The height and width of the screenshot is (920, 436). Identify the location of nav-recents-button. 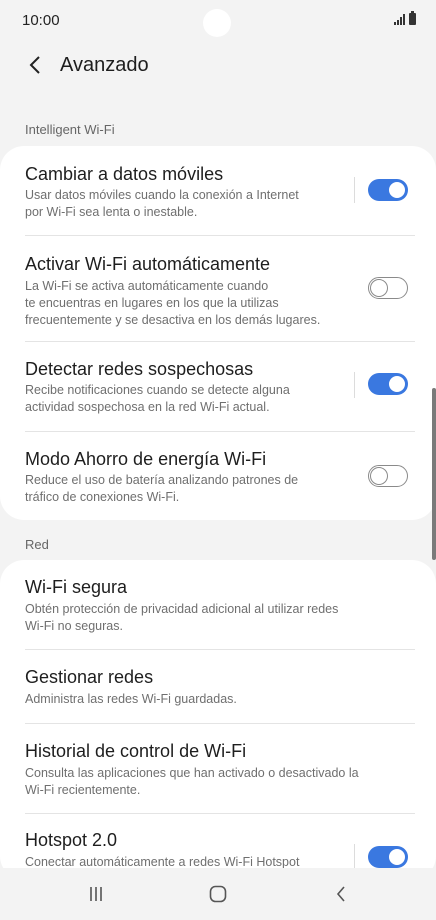
(96, 894).